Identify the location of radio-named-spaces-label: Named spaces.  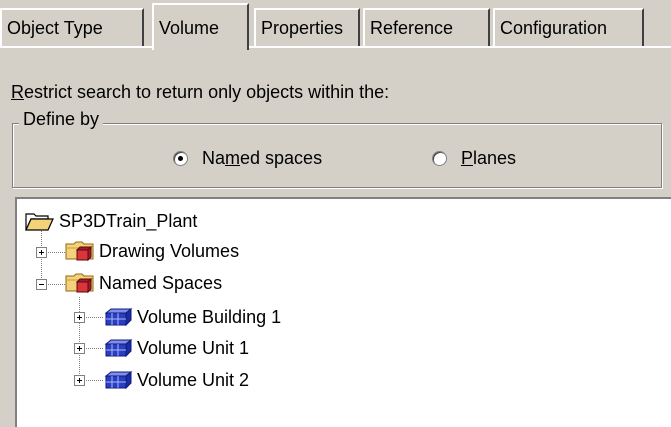
(262, 158).